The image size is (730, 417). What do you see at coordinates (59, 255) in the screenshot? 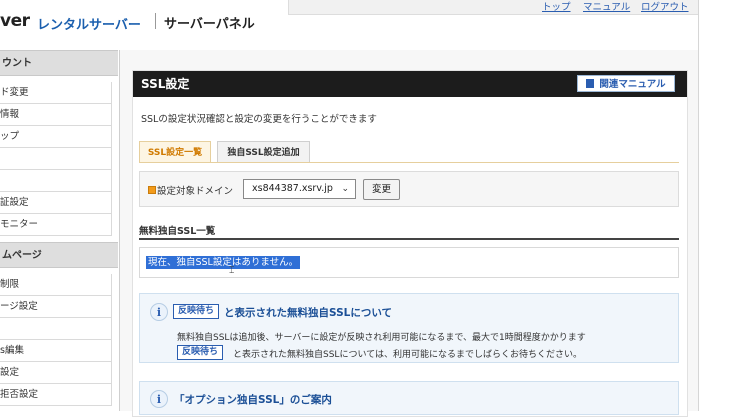
I see `sidebar-section-homepage: ムページ` at bounding box center [59, 255].